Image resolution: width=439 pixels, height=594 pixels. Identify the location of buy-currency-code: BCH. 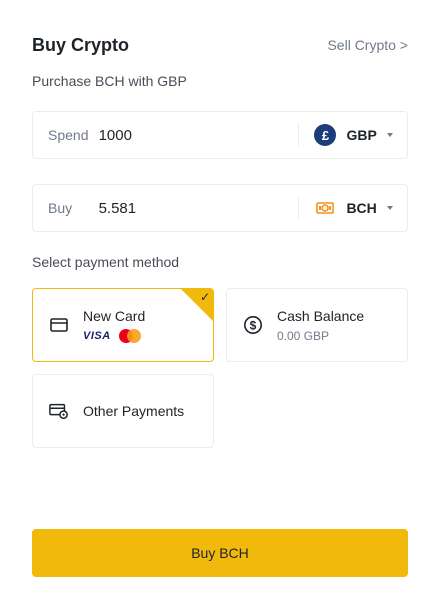
(361, 208).